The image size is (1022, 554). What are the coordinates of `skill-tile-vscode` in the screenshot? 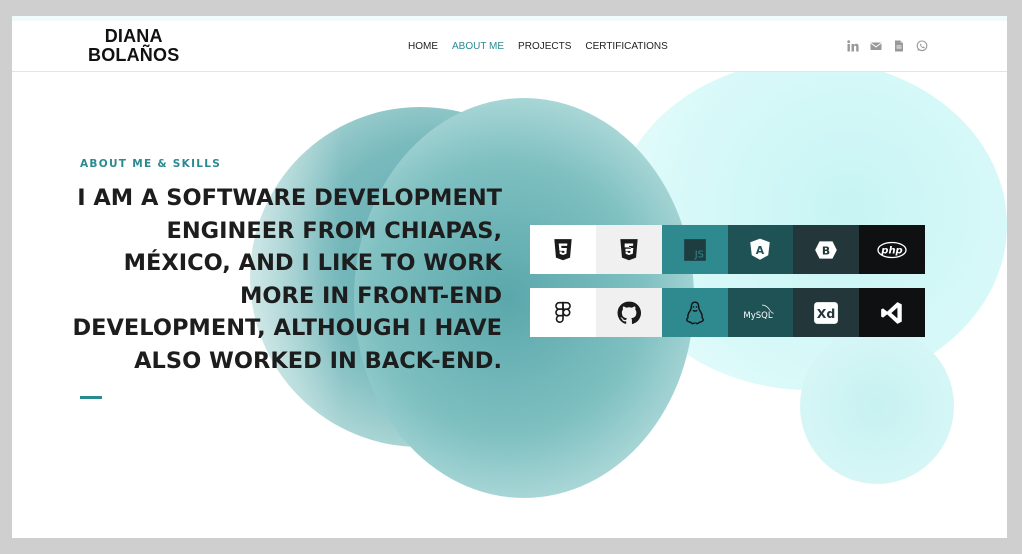 It's located at (892, 312).